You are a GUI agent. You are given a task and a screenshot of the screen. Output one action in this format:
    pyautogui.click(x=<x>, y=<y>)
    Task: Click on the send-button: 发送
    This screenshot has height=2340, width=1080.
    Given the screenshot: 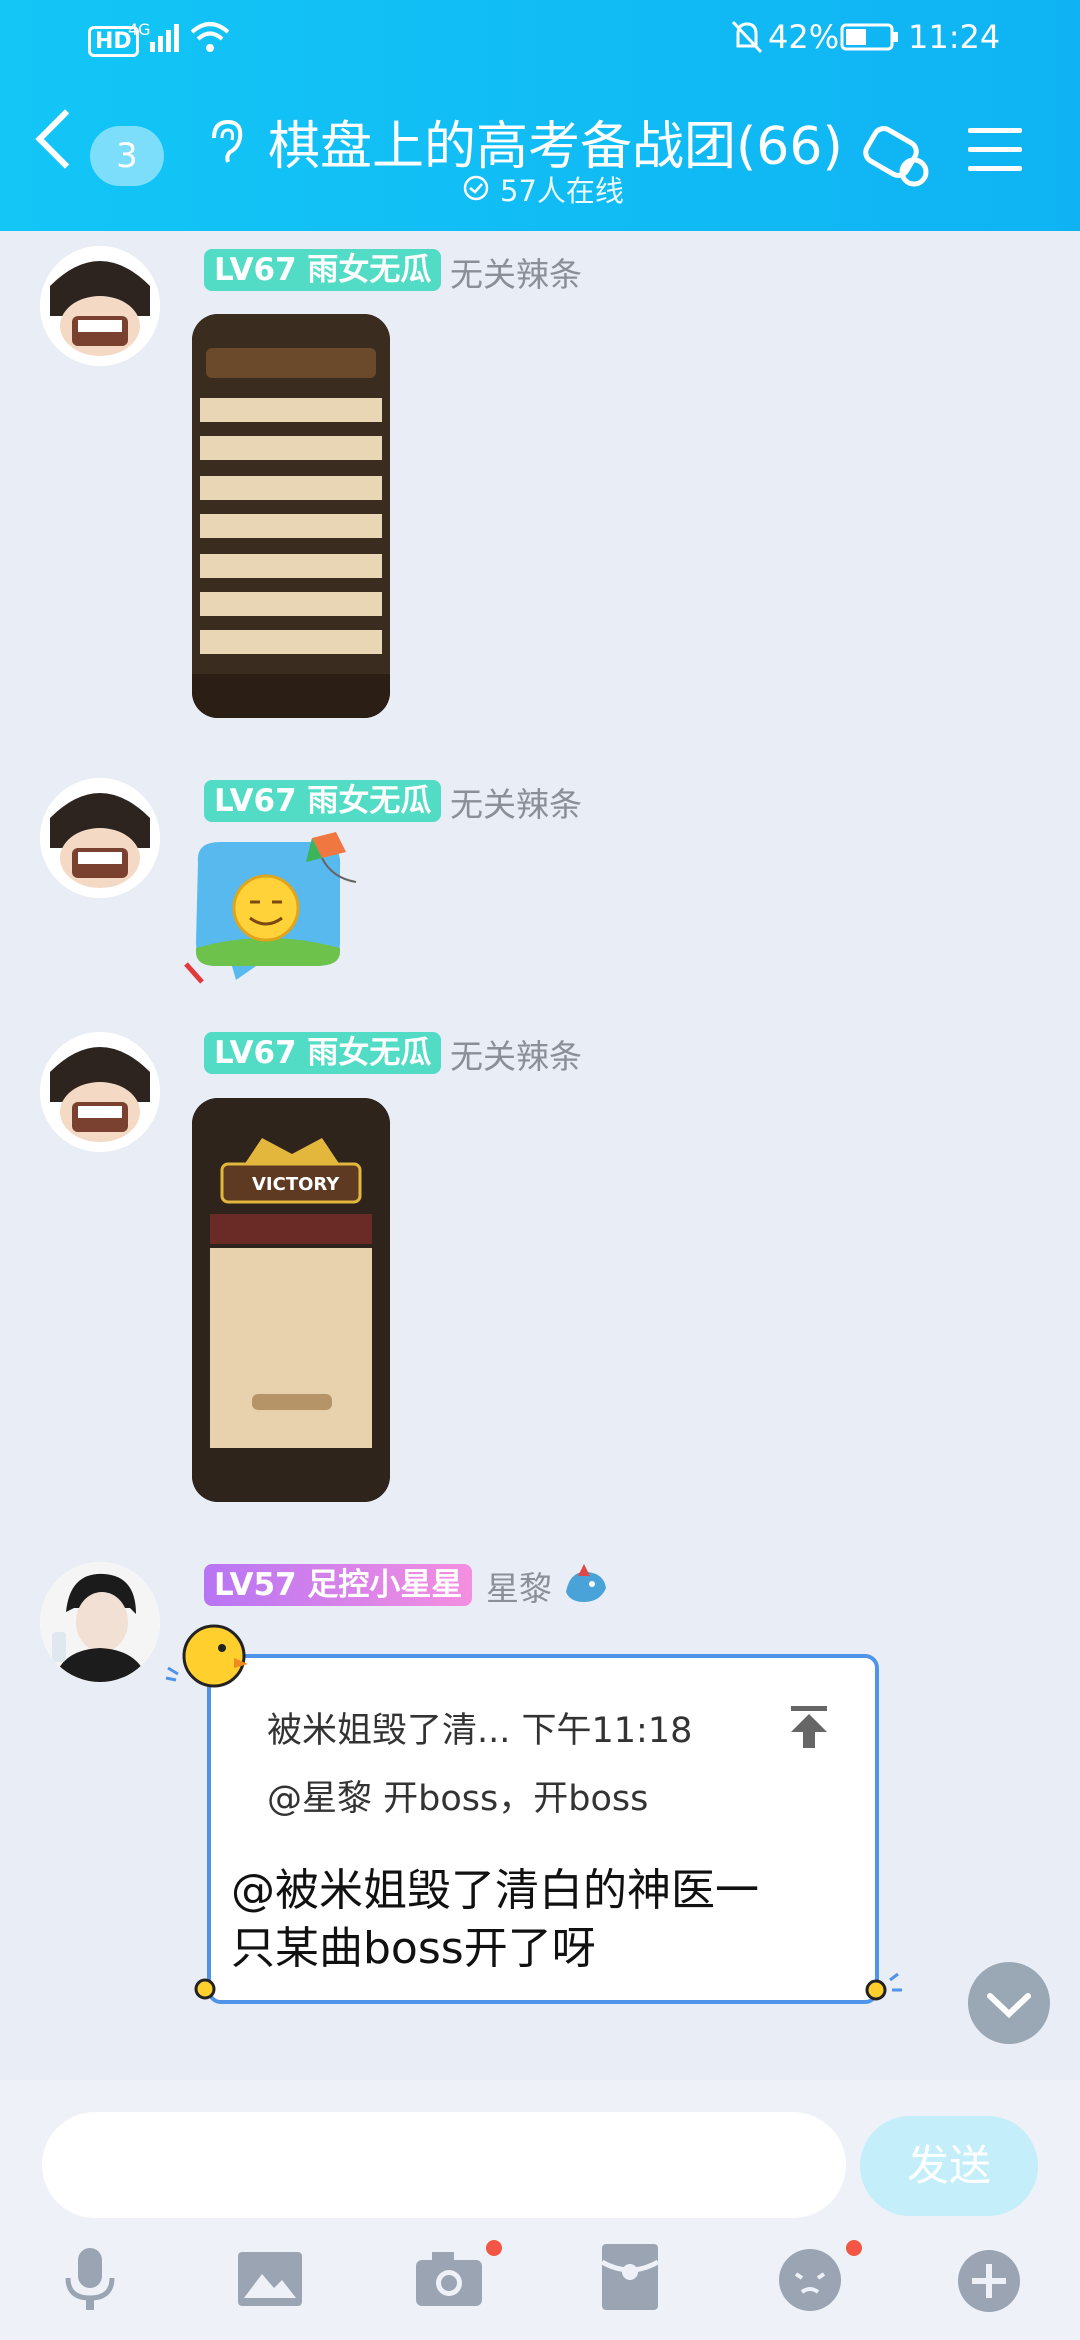 What is the action you would take?
    pyautogui.click(x=949, y=2166)
    